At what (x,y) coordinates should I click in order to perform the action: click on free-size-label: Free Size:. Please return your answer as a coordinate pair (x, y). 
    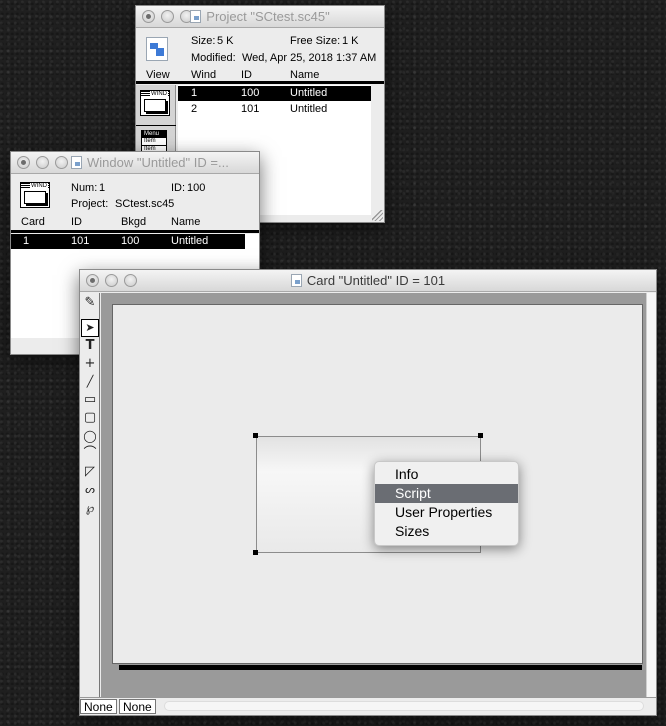
    Looking at the image, I should click on (315, 41).